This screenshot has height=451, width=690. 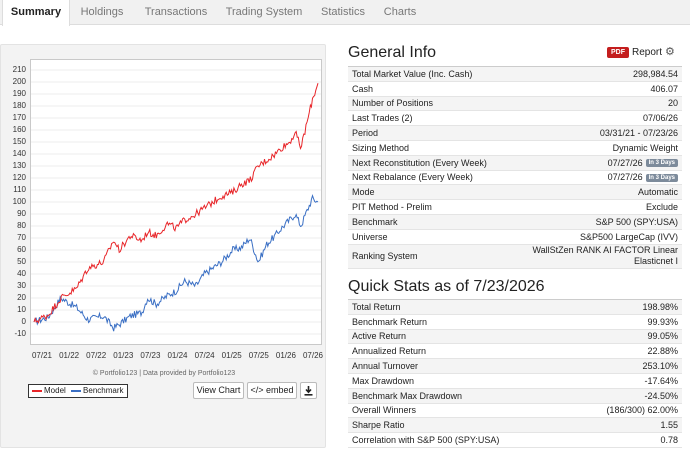 I want to click on info-row: Total Market Value (Inc. Cash) 298,984.54, so click(x=515, y=74).